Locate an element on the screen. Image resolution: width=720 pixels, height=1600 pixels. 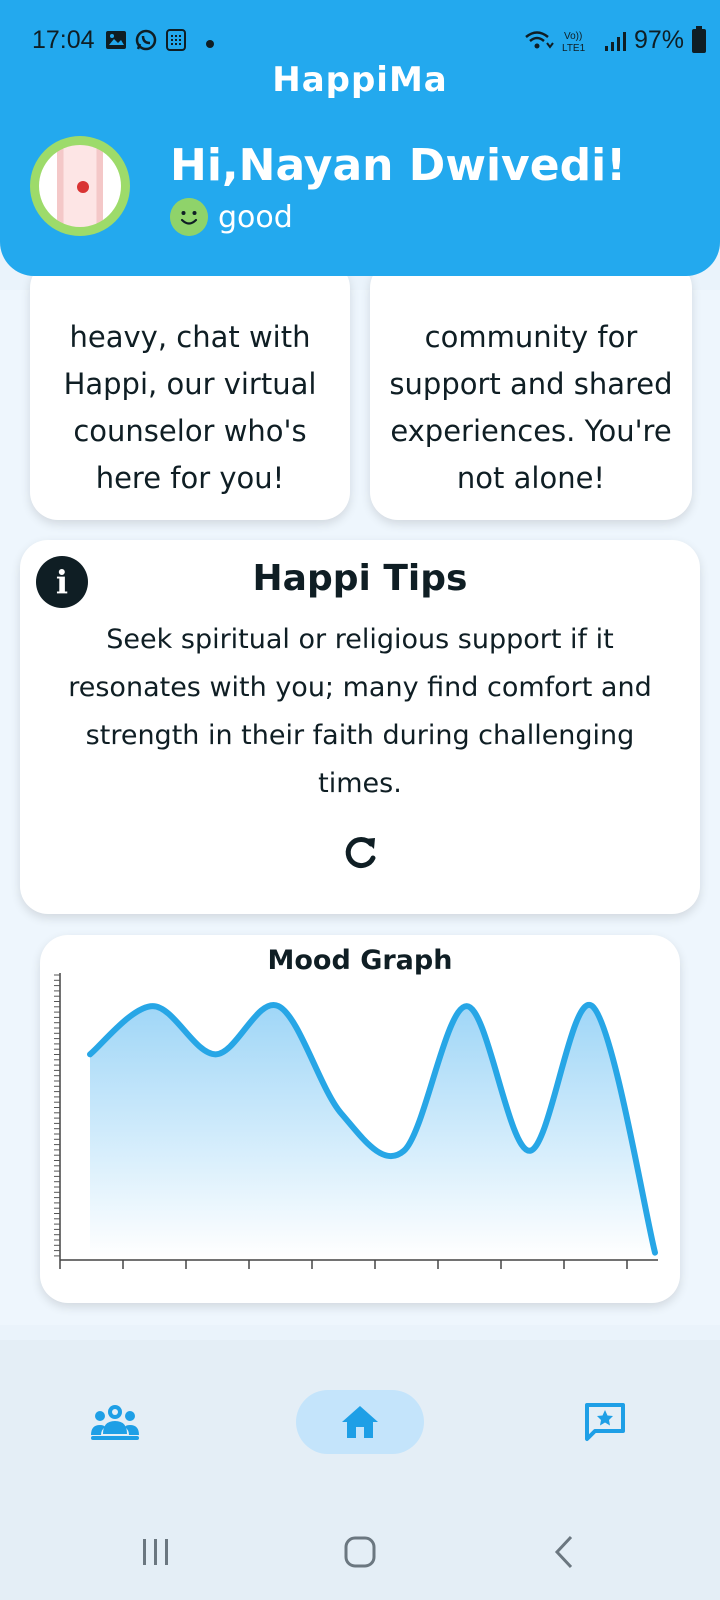
notification-icons is located at coordinates (146, 40).